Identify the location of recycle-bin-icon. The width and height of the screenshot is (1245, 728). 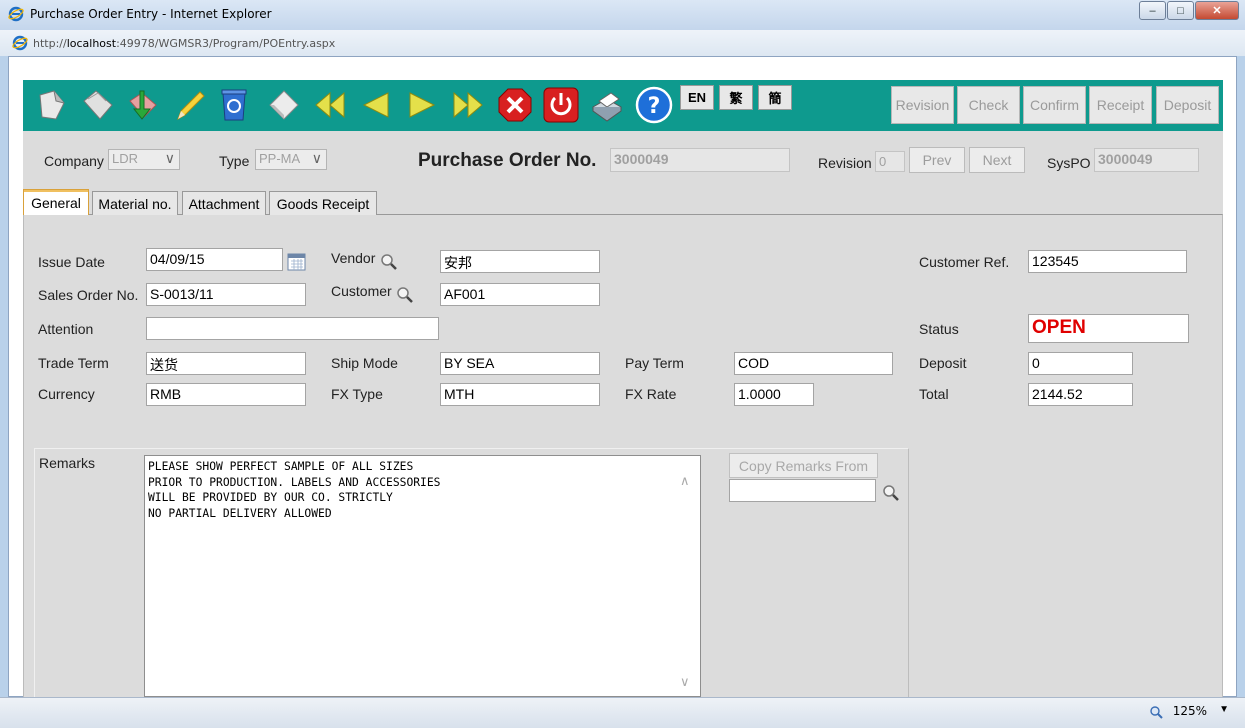
(234, 105).